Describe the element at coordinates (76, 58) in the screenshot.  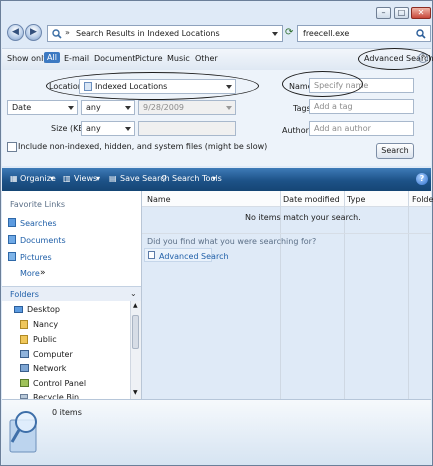
I see `filter-email: E-mail` at that location.